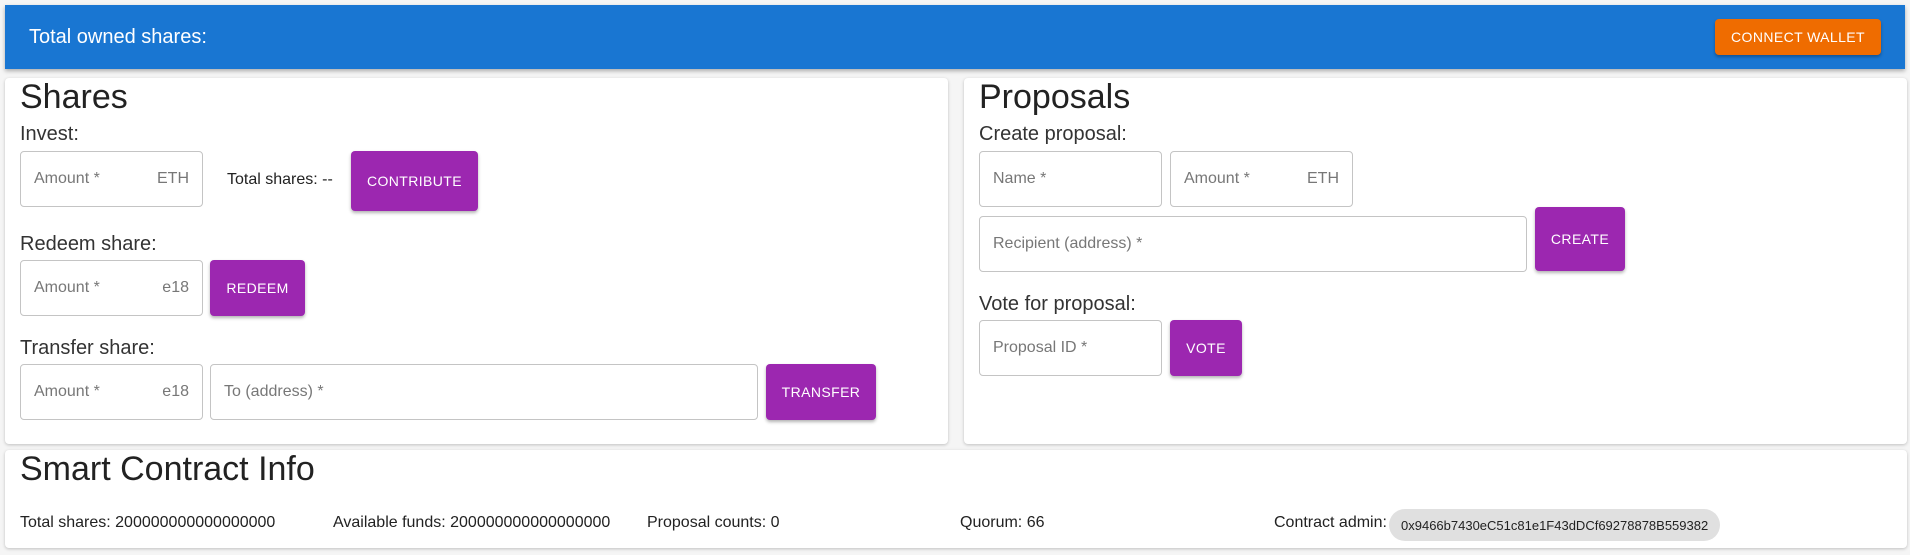 This screenshot has height=555, width=1910. I want to click on contract-info-title: Smart Contract Info, so click(167, 469).